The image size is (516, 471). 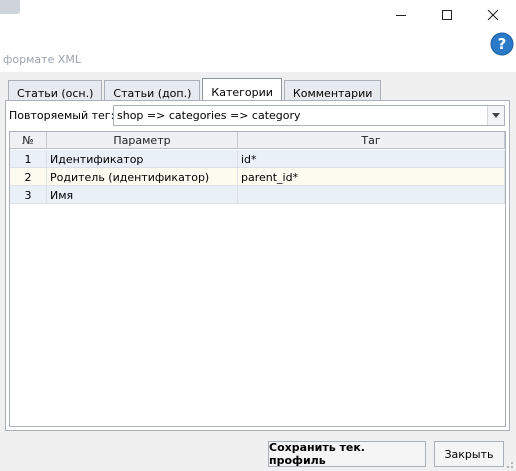 I want to click on close-icon, so click(x=493, y=15).